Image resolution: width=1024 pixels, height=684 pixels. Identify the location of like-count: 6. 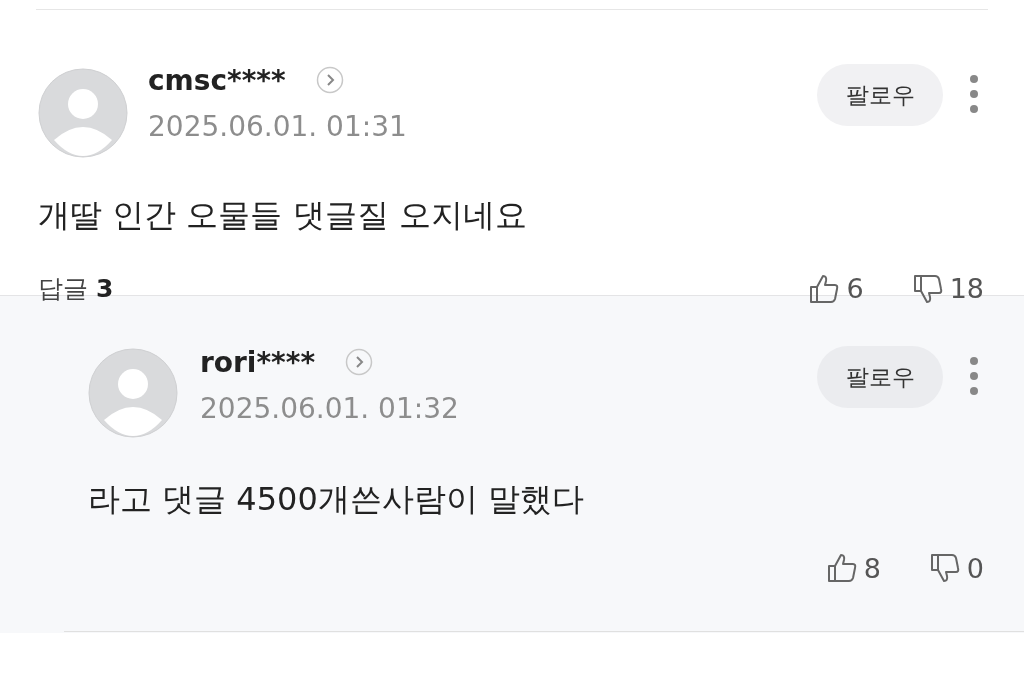
(855, 288).